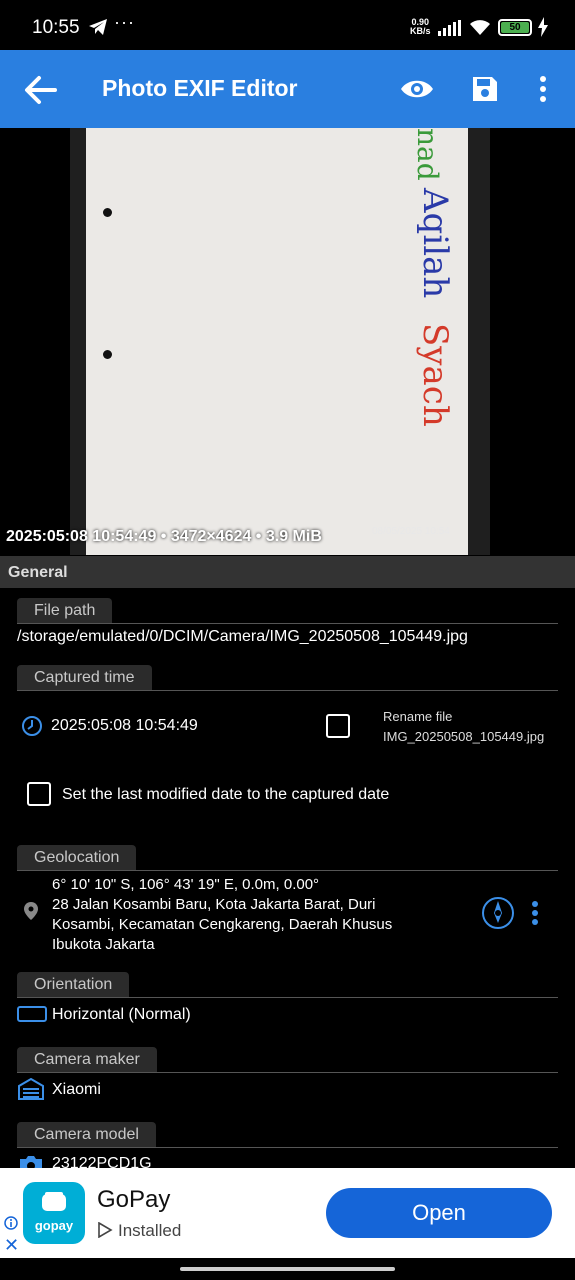 Image resolution: width=575 pixels, height=1280 pixels. What do you see at coordinates (150, 1230) in the screenshot?
I see `ad-status: Installed` at bounding box center [150, 1230].